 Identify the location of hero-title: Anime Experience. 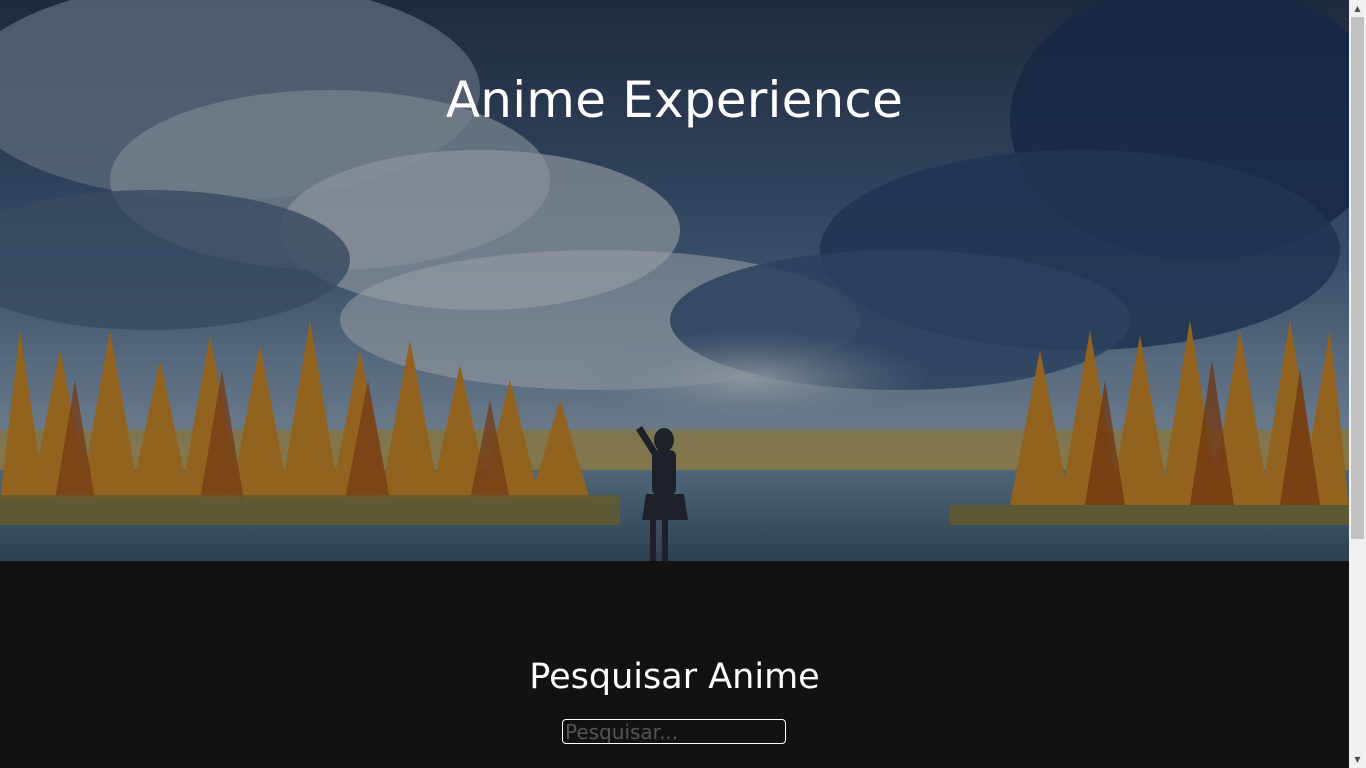
(674, 100).